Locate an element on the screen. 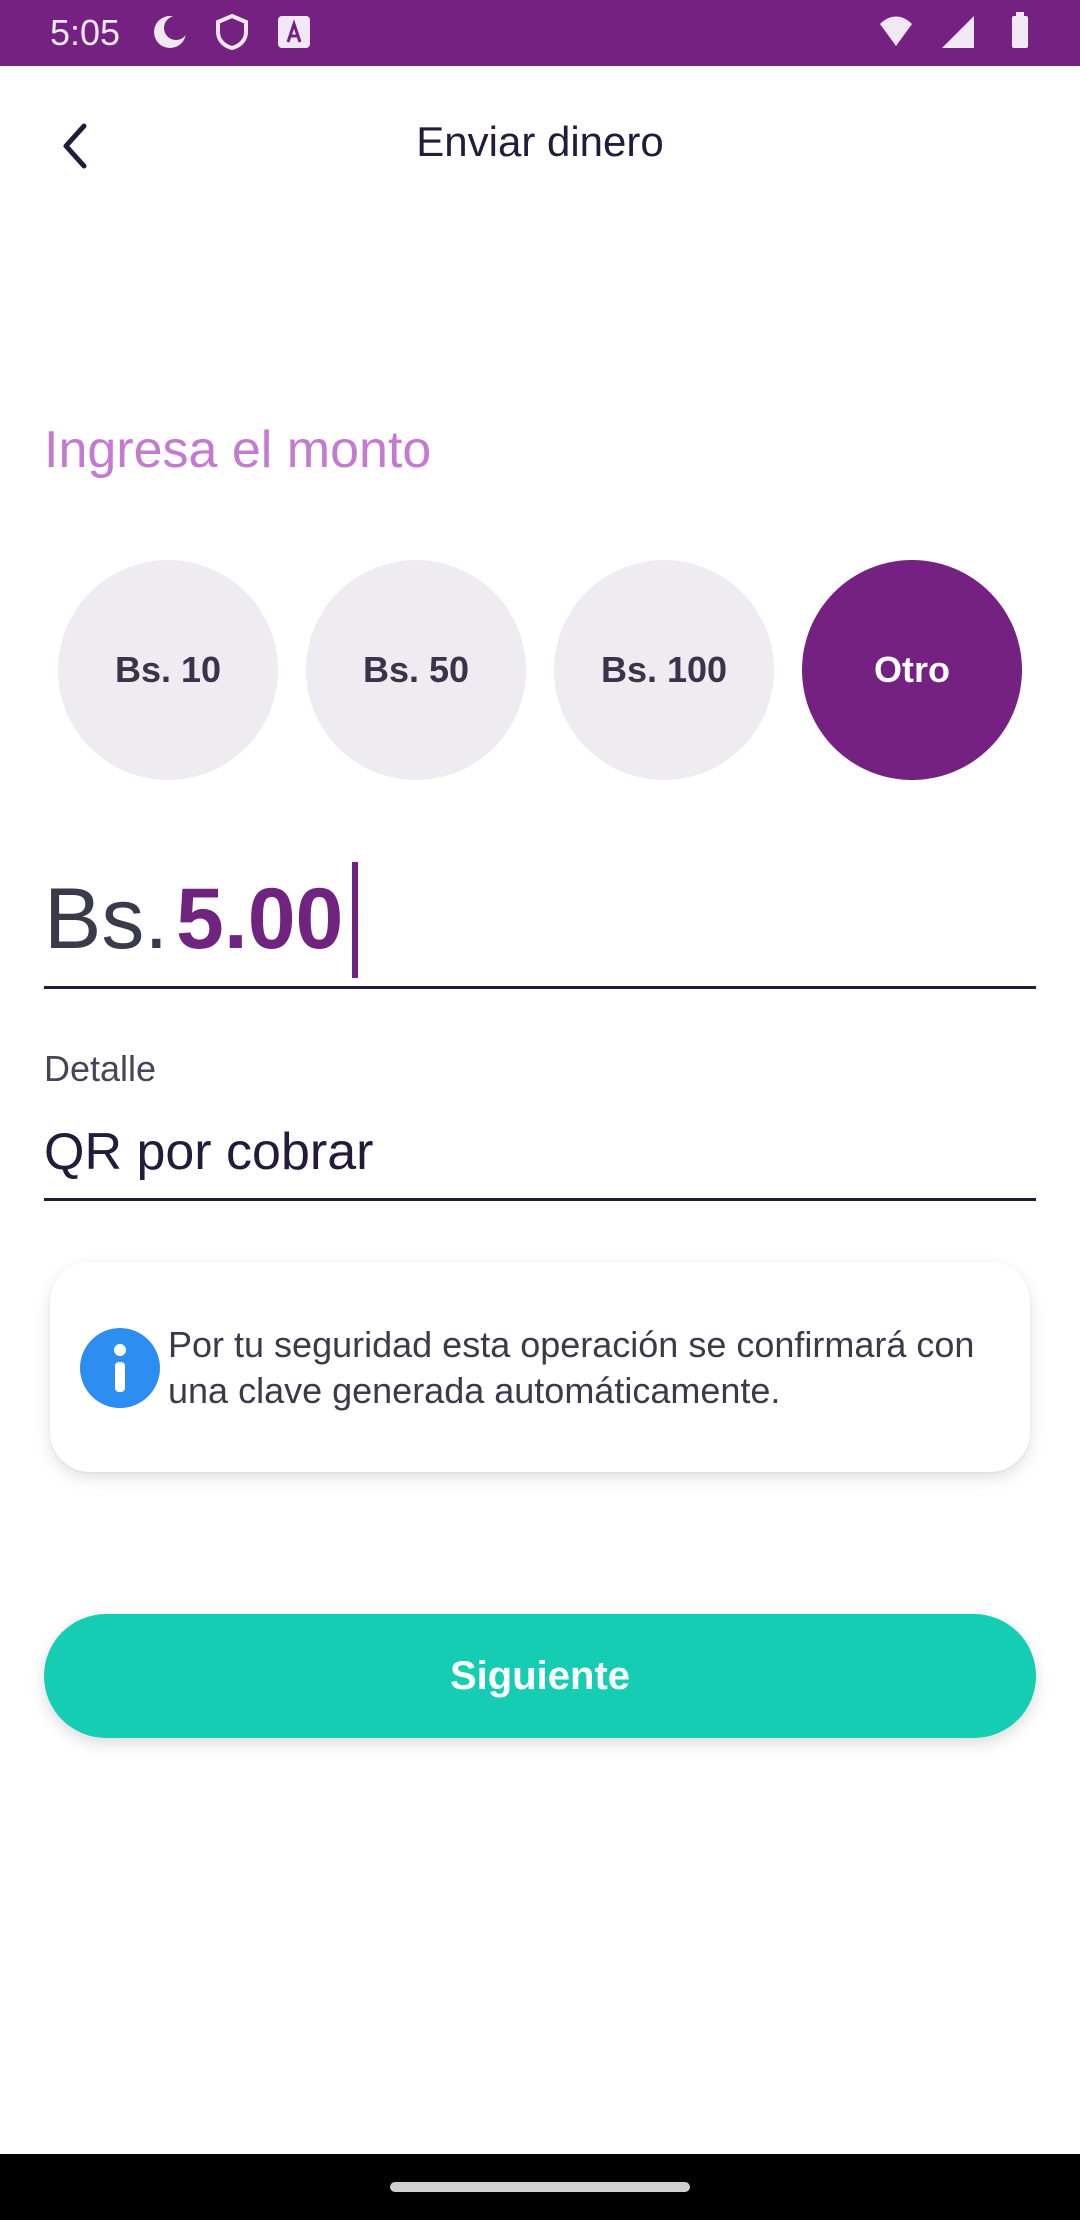 The image size is (1080, 2220). battery-icon is located at coordinates (1020, 32).